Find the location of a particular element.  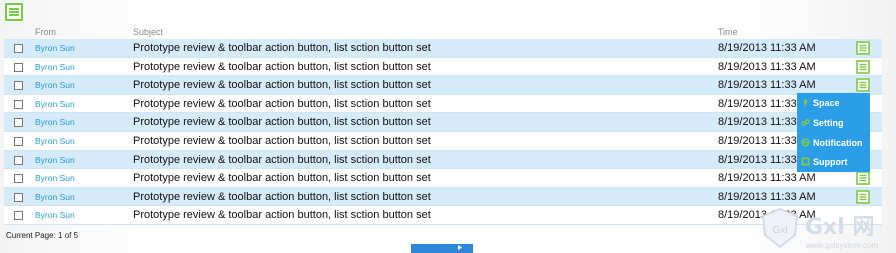

flyout-item-label: Support is located at coordinates (830, 162).